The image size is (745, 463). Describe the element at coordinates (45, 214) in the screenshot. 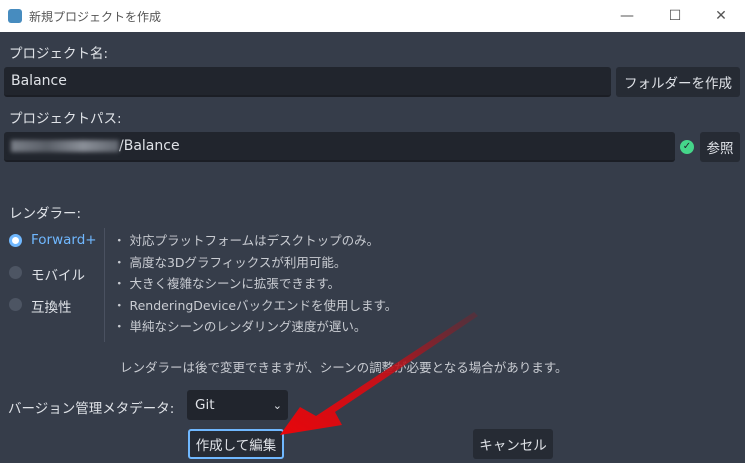

I see `renderer-label: レンダラー:` at that location.